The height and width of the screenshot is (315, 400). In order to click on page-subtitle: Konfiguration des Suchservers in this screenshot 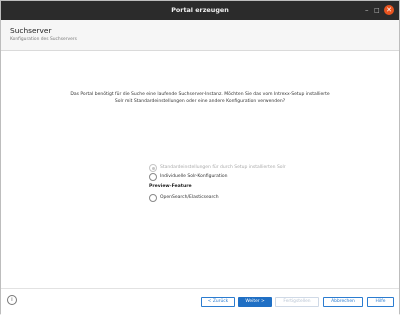, I will do `click(43, 39)`.